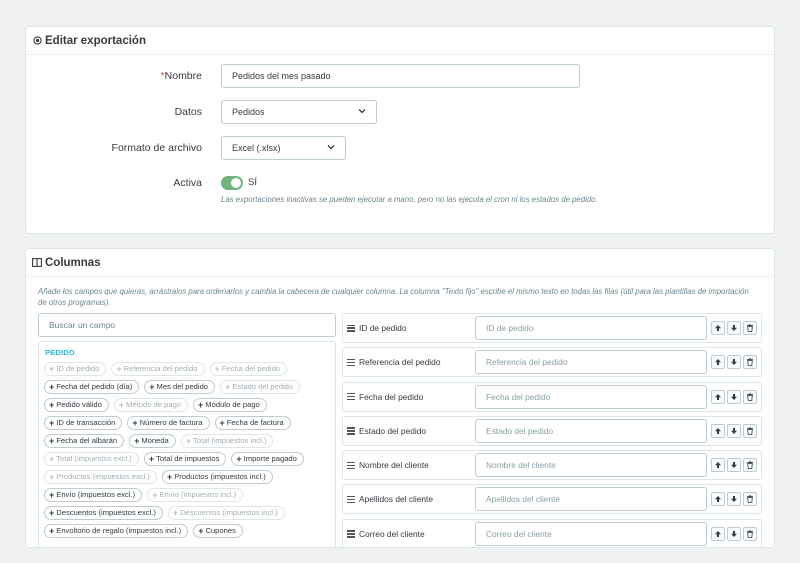 The width and height of the screenshot is (800, 563). I want to click on column-header-input: Fecha del pedido, so click(591, 396).